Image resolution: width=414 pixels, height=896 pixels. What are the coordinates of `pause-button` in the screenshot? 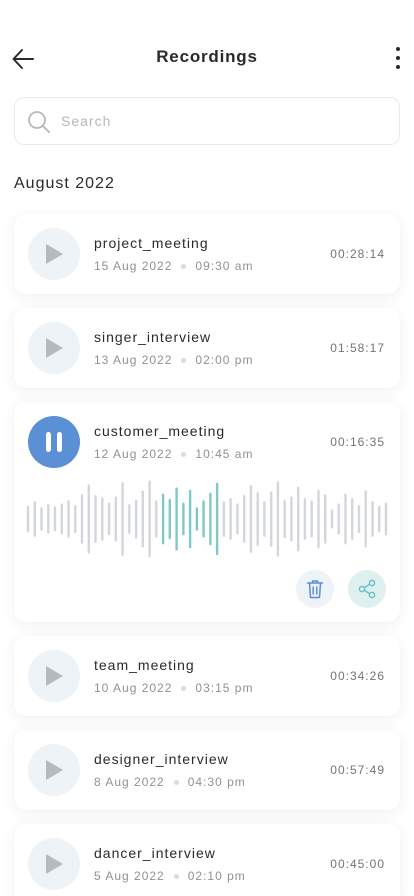 It's located at (54, 442).